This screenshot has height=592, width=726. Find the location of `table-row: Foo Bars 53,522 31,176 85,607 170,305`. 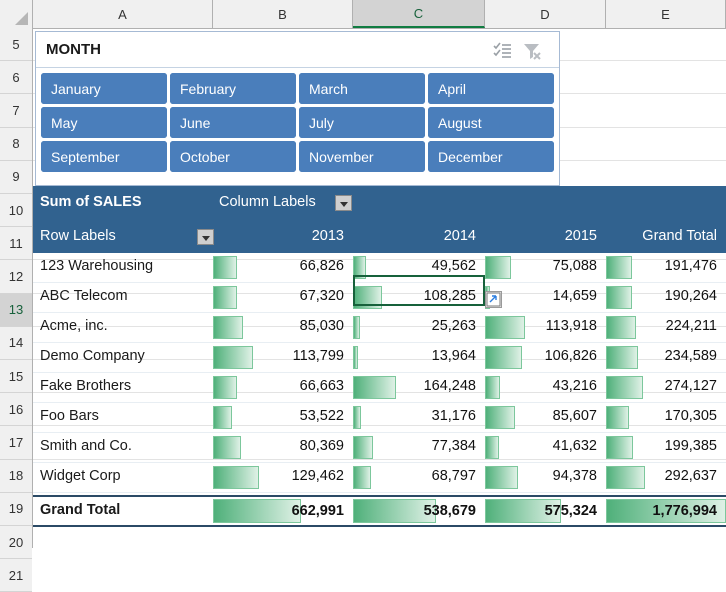

table-row: Foo Bars 53,522 31,176 85,607 170,305 is located at coordinates (379, 418).